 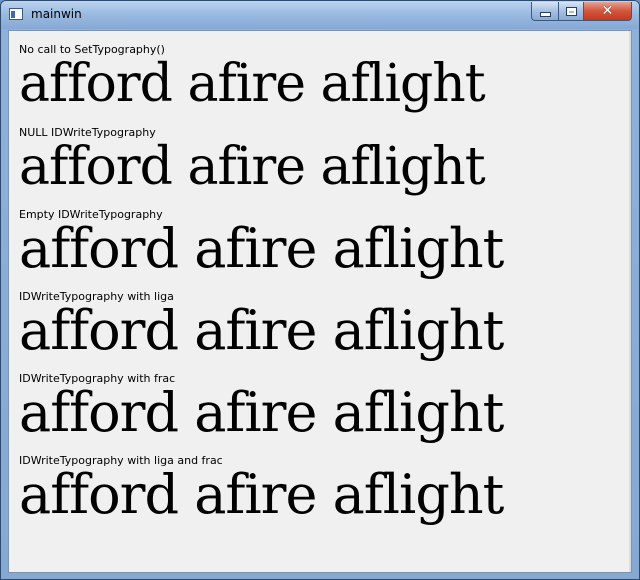 I want to click on close-button: ✕, so click(x=608, y=11).